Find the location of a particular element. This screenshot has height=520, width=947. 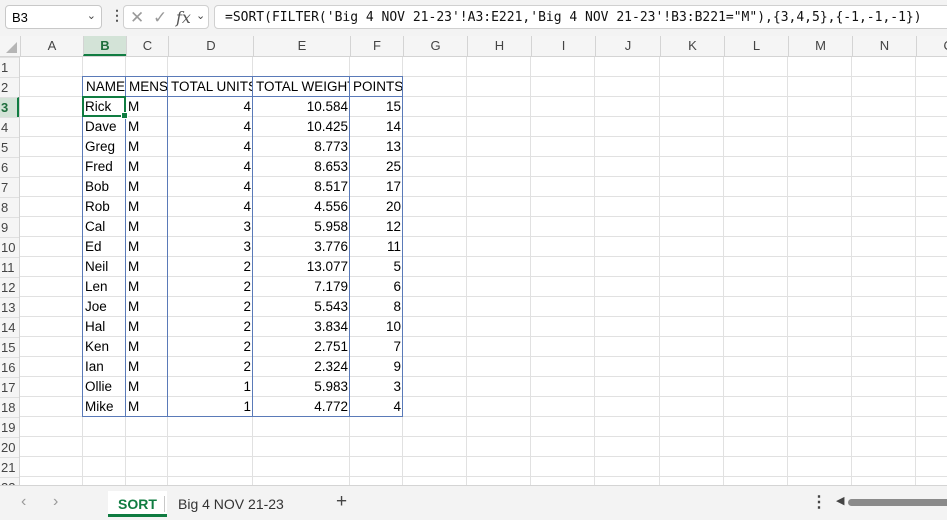

table-cell: 7.179 is located at coordinates (301, 287).